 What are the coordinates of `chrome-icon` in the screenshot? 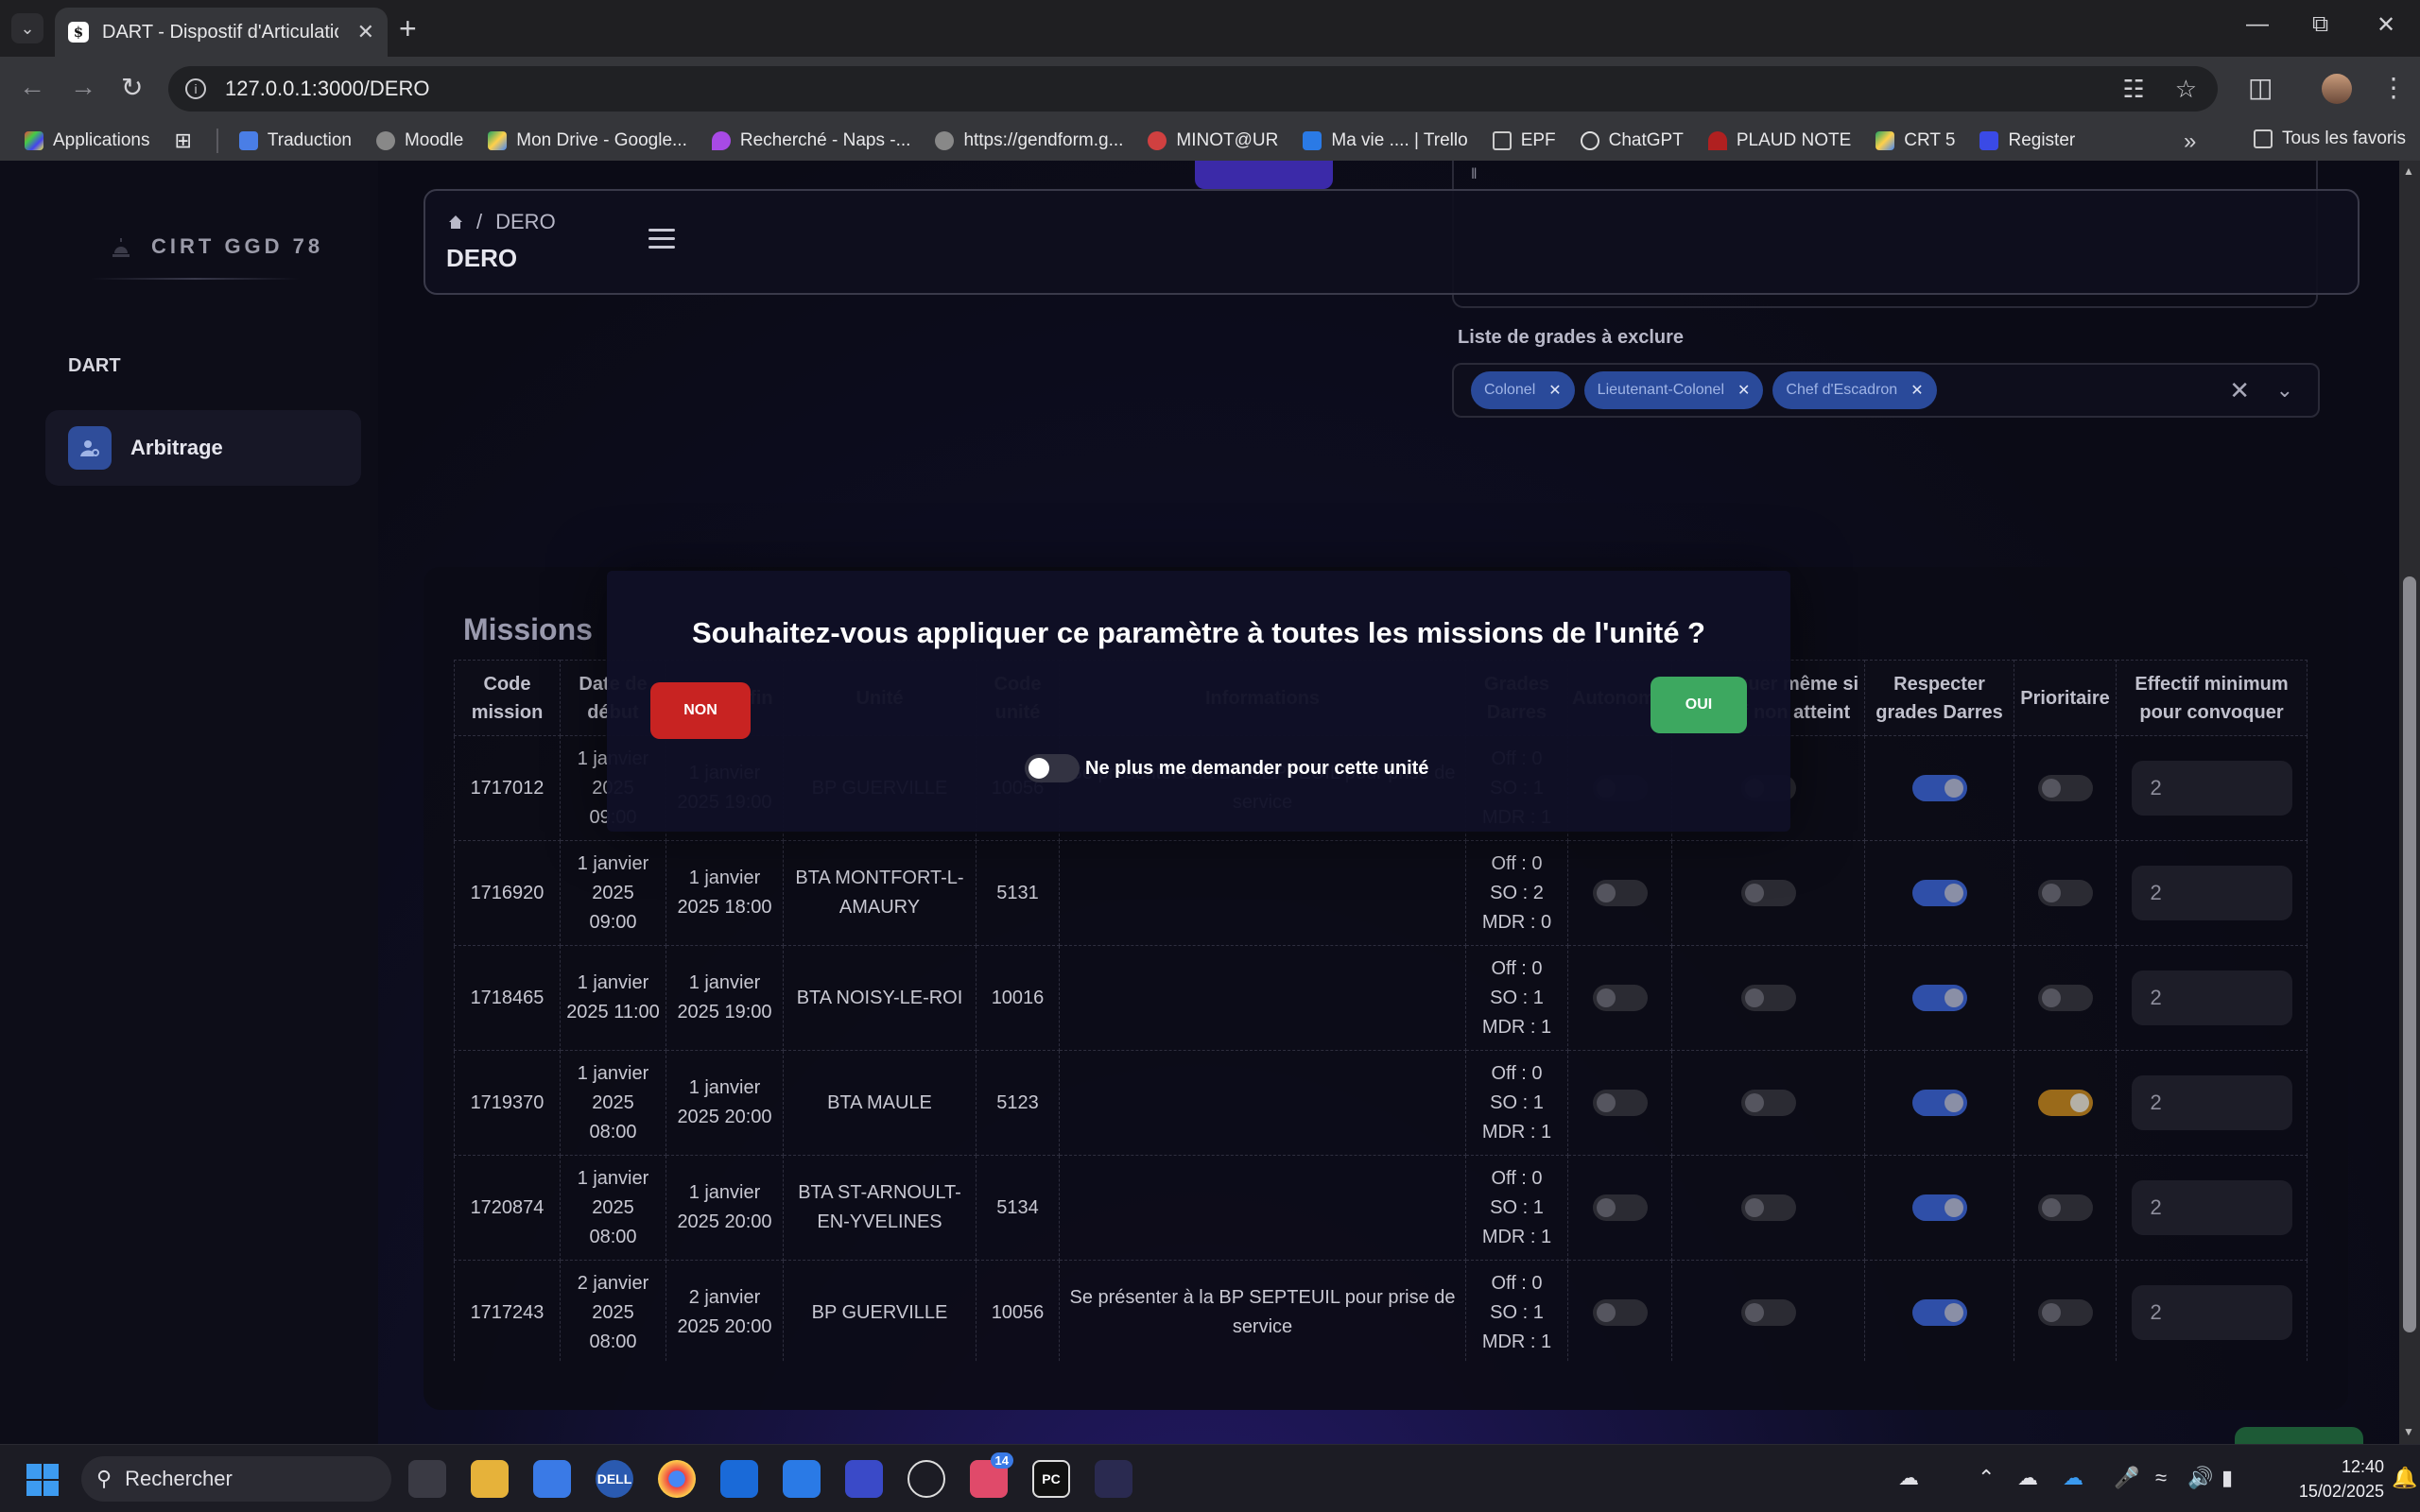 It's located at (677, 1479).